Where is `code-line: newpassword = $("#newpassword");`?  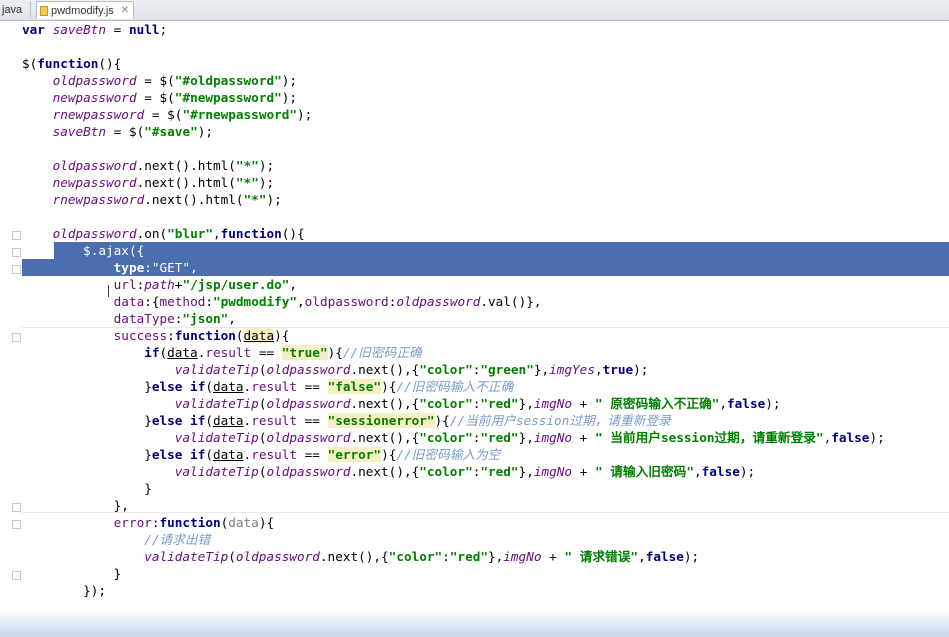 code-line: newpassword = $("#newpassword"); is located at coordinates (175, 97).